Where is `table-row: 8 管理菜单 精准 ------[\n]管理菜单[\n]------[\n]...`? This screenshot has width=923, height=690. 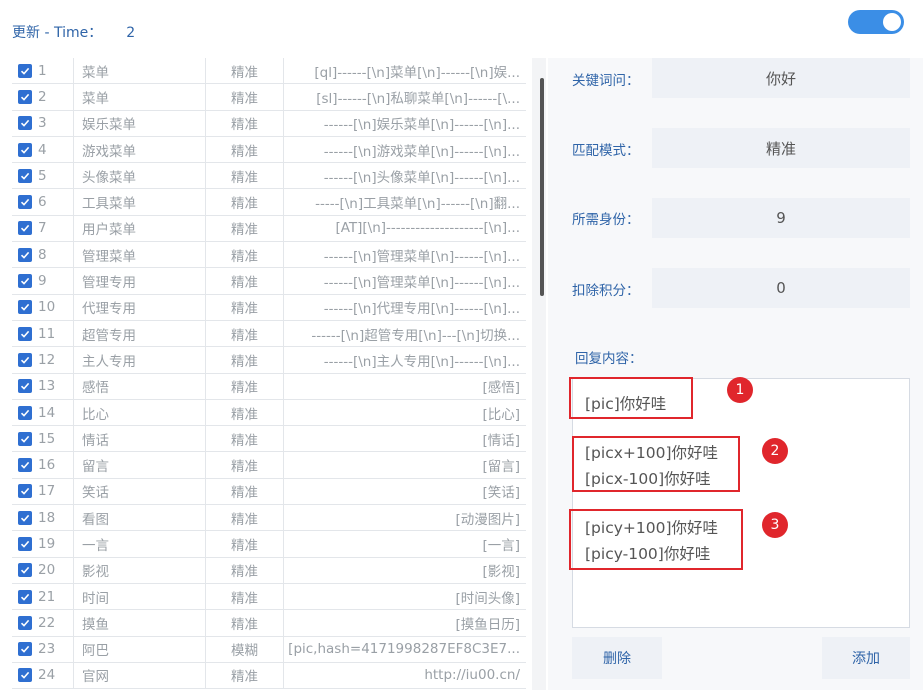
table-row: 8 管理菜单 精准 ------[\n]管理菜单[\n]------[\n]... is located at coordinates (269, 255).